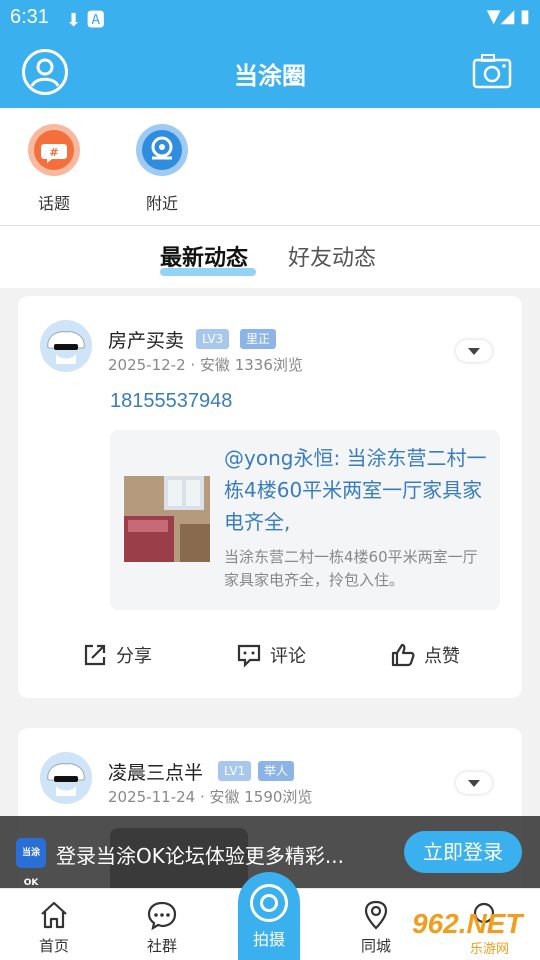  What do you see at coordinates (463, 852) in the screenshot?
I see `login-button: 立即登录` at bounding box center [463, 852].